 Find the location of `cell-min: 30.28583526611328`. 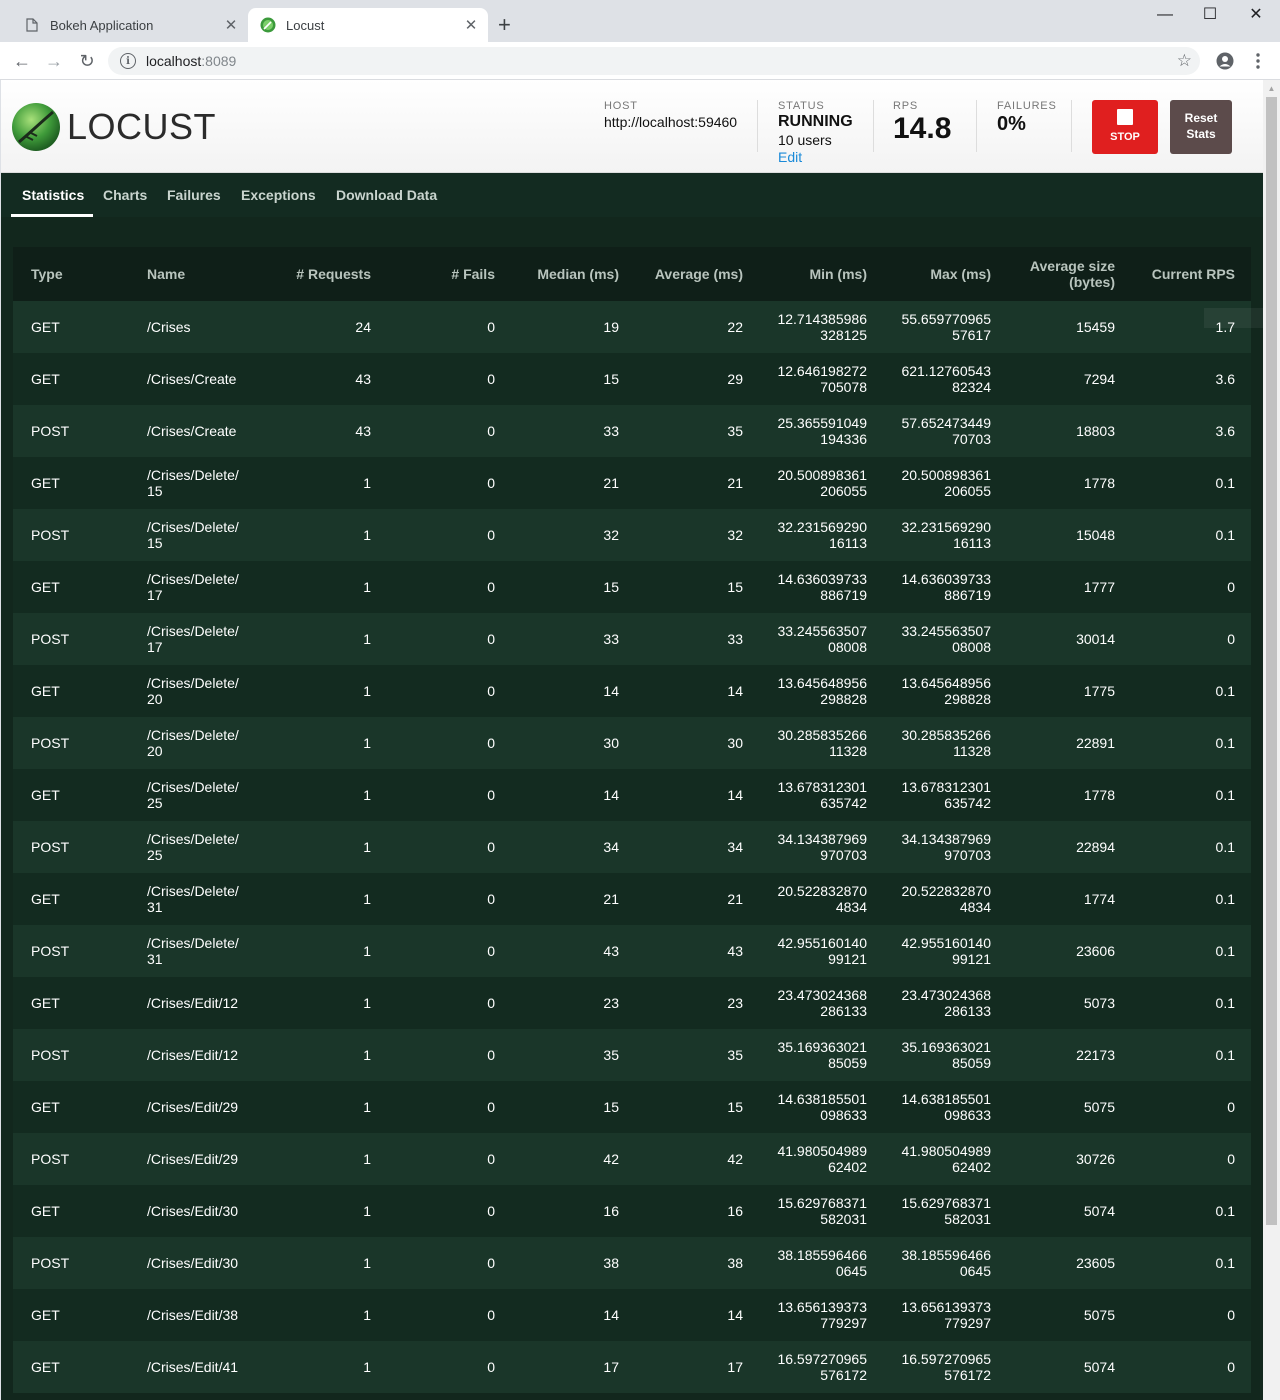

cell-min: 30.28583526611328 is located at coordinates (822, 743).